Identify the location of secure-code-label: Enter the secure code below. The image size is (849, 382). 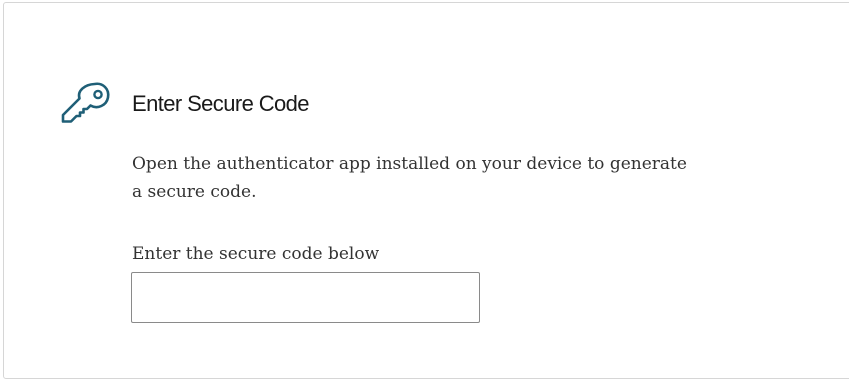
(256, 254).